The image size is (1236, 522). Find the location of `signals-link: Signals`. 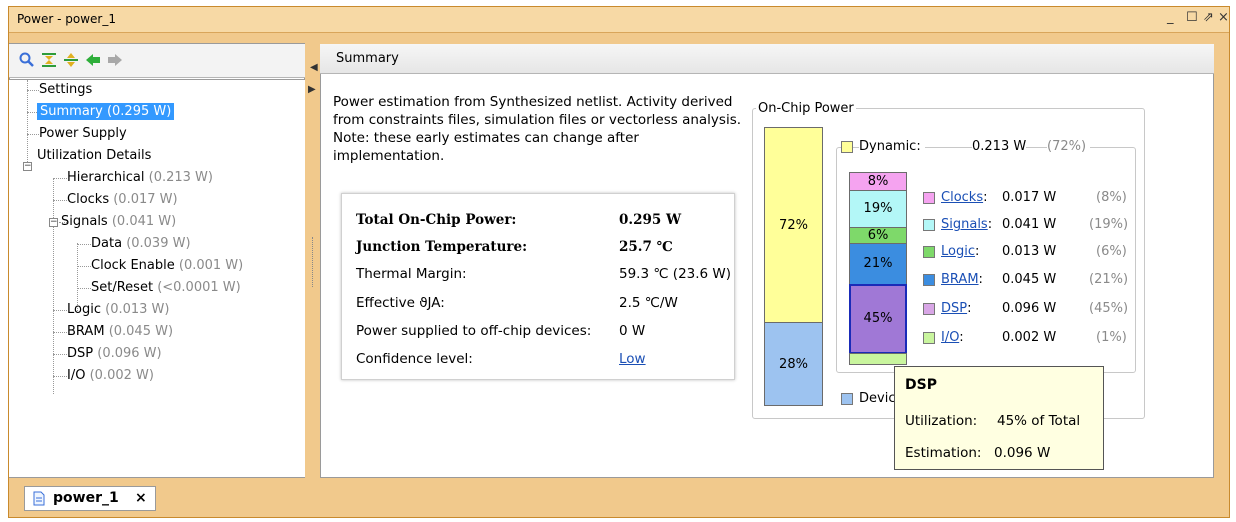

signals-link: Signals is located at coordinates (964, 224).